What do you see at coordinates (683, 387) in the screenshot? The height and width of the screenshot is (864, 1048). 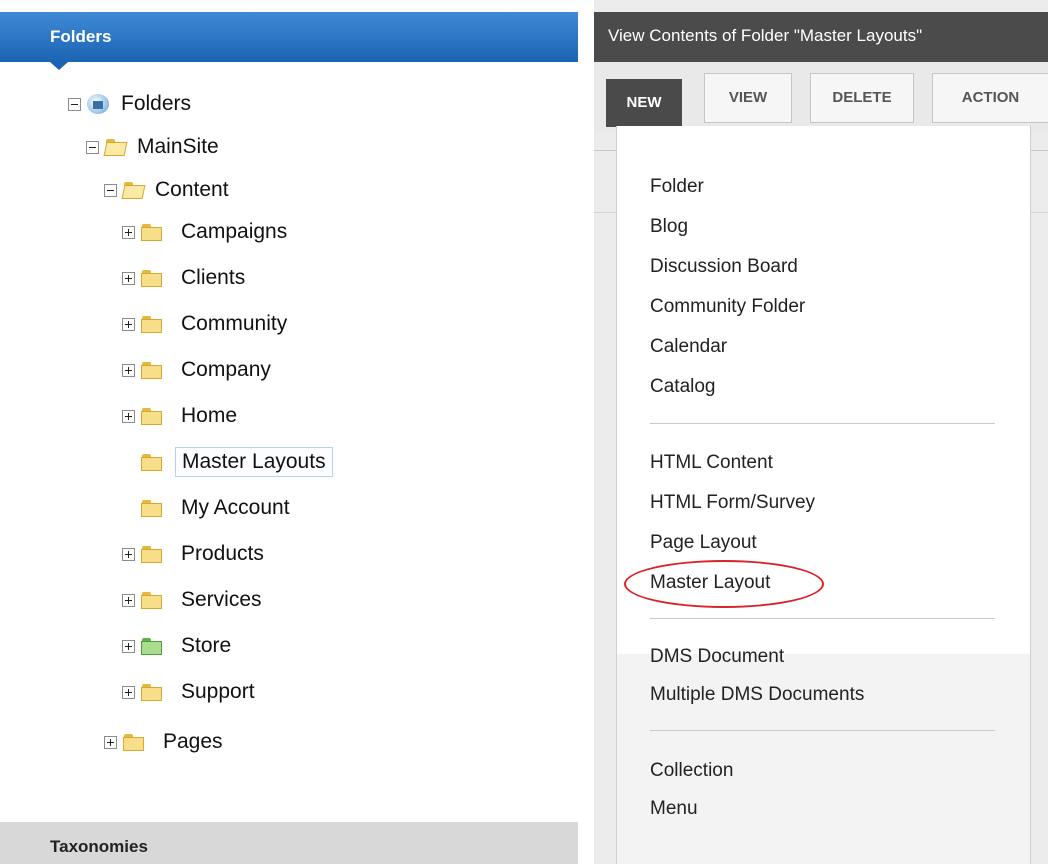 I see `menu-item-catalog: Catalog` at bounding box center [683, 387].